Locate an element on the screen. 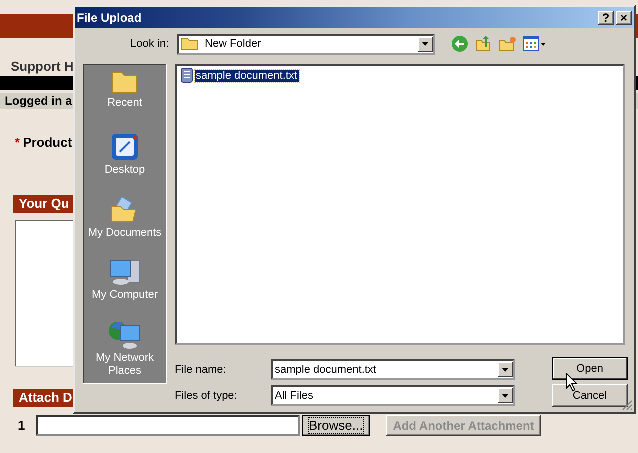  places-item: Recent is located at coordinates (125, 100).